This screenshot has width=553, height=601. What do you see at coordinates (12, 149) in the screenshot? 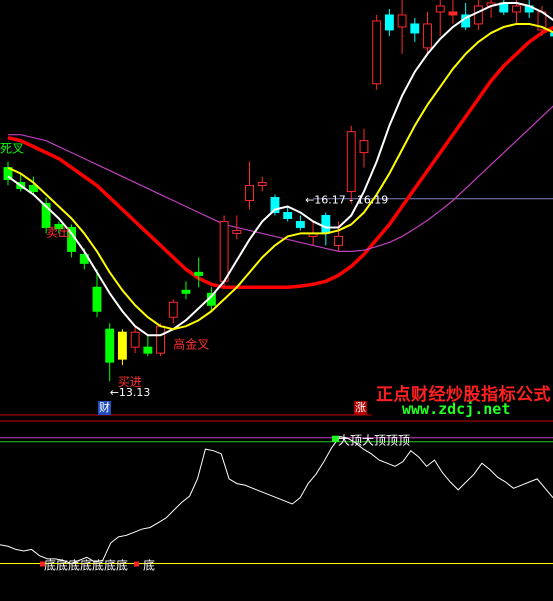
I see `label-dead-cross: 死叉` at bounding box center [12, 149].